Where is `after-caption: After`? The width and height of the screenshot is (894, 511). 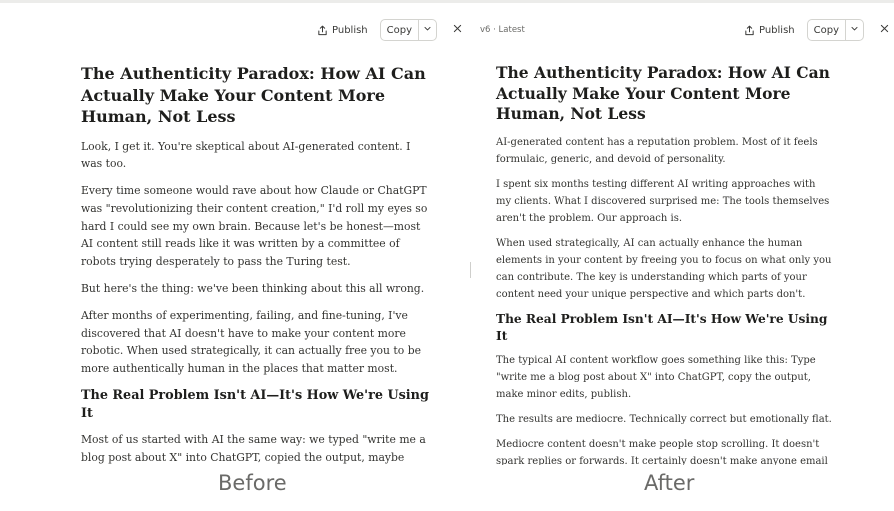 after-caption: After is located at coordinates (669, 483).